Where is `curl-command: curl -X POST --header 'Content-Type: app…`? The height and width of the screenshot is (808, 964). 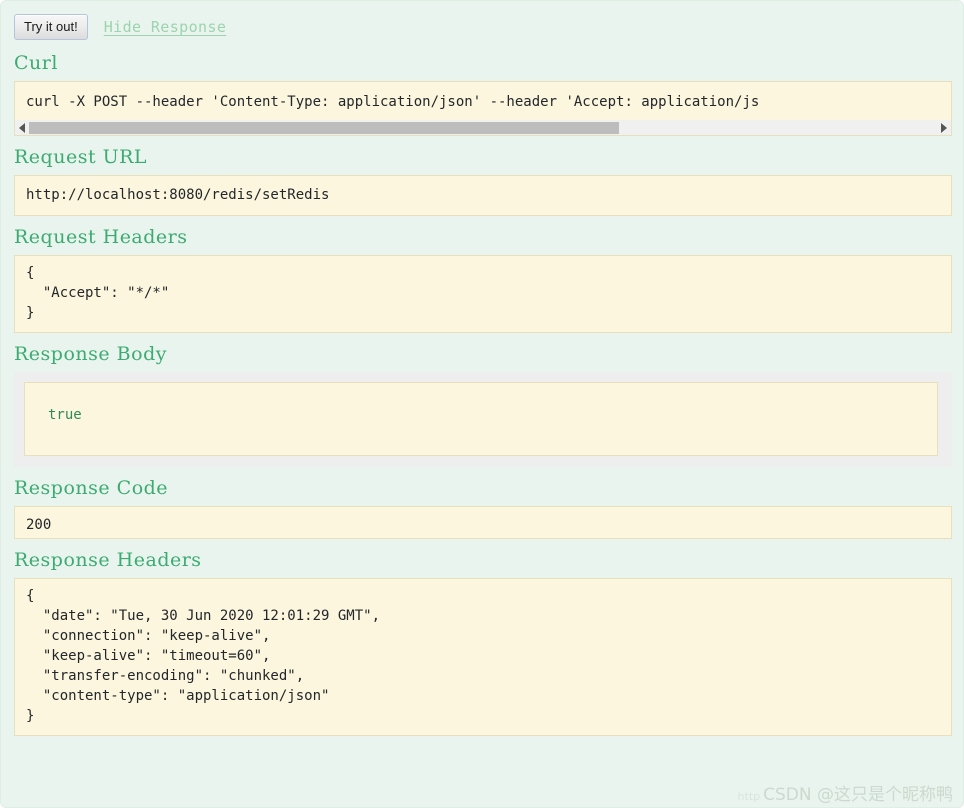
curl-command: curl -X POST --header 'Content-Type: app… is located at coordinates (483, 100).